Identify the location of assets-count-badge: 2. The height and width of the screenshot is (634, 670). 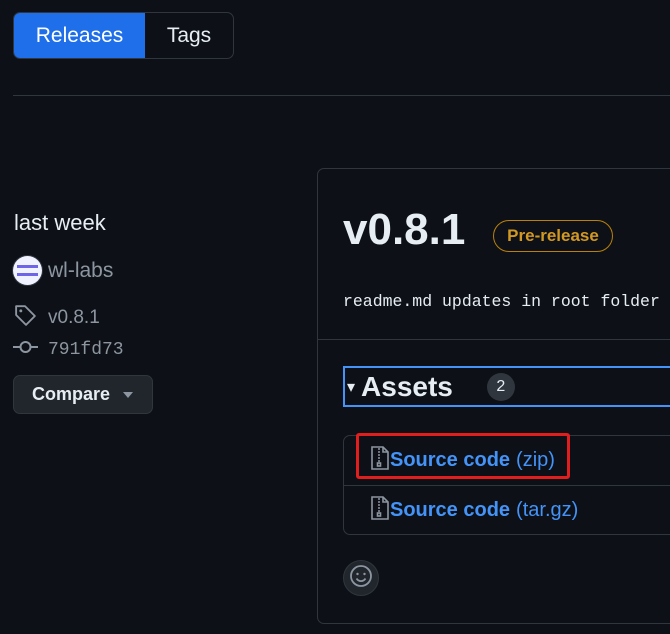
(500, 386).